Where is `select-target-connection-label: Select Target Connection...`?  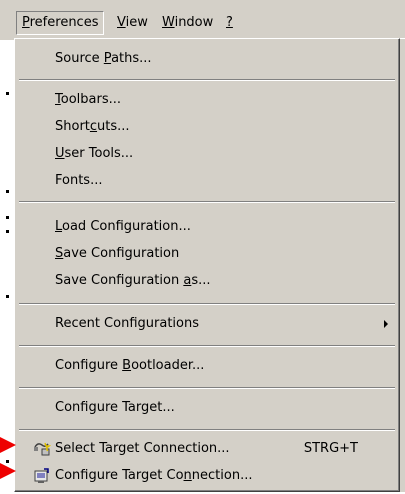
select-target-connection-label: Select Target Connection... is located at coordinates (142, 448).